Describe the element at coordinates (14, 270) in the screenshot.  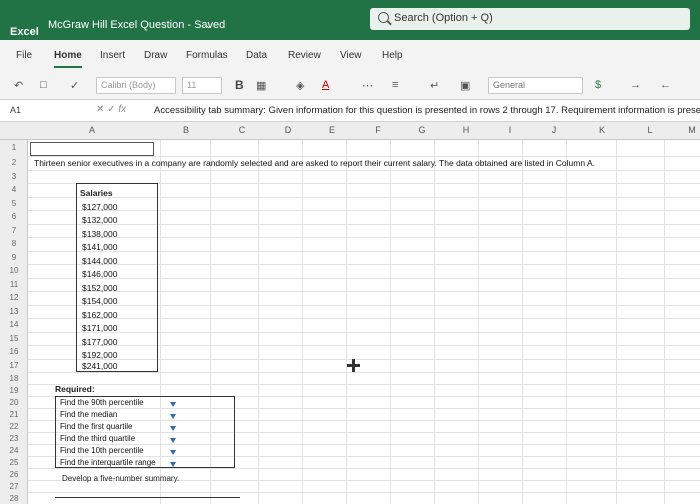
I see `row-header: 10` at that location.